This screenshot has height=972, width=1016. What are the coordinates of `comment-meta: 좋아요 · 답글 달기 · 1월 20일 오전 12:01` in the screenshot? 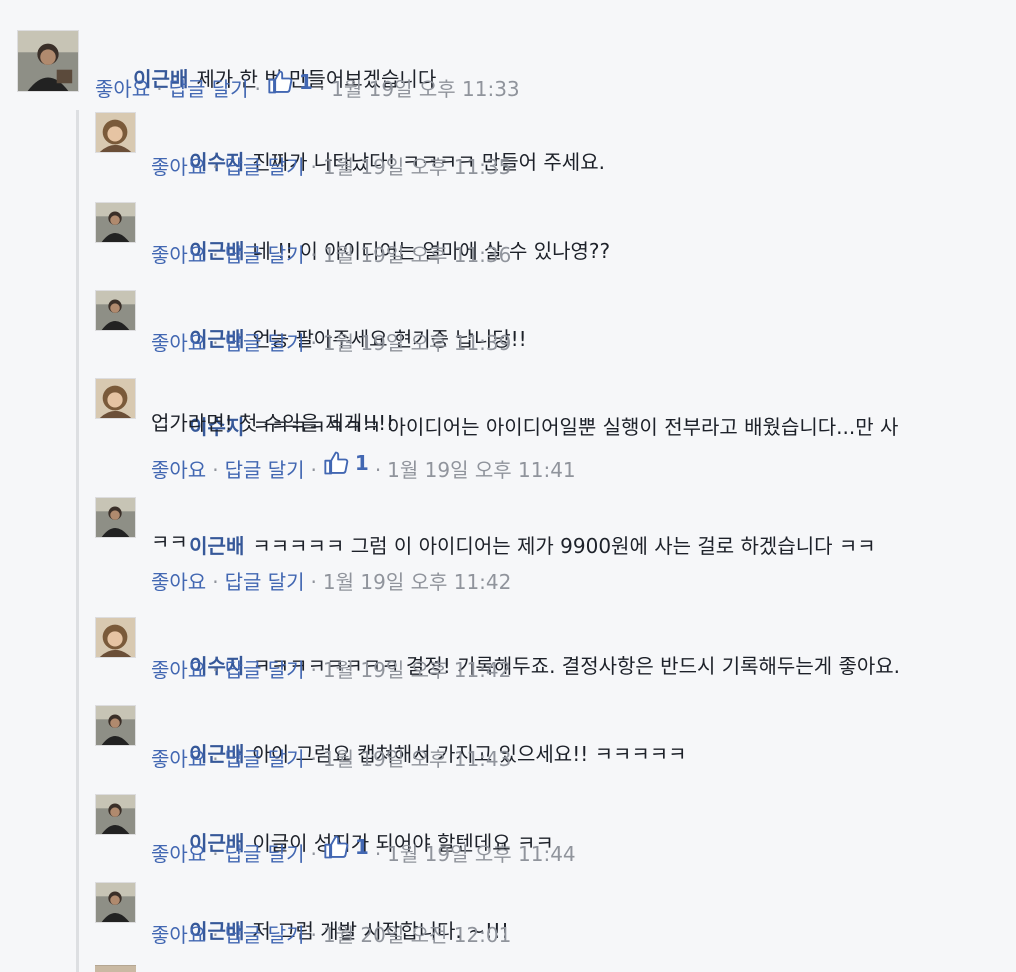 It's located at (331, 935).